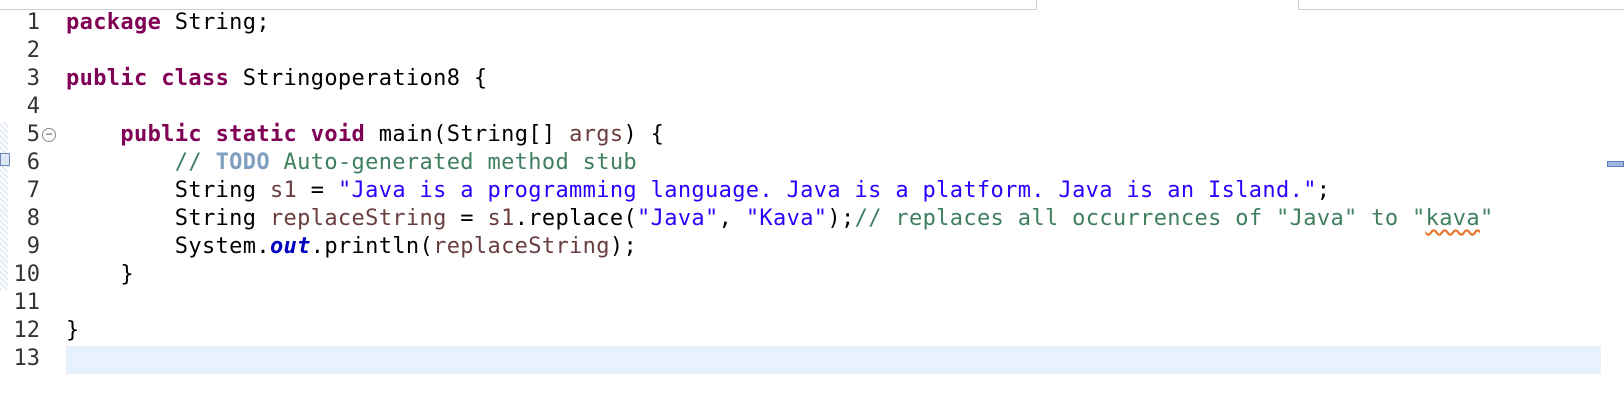  I want to click on code-line: 3 public class Stringoperation8 {, so click(812, 79).